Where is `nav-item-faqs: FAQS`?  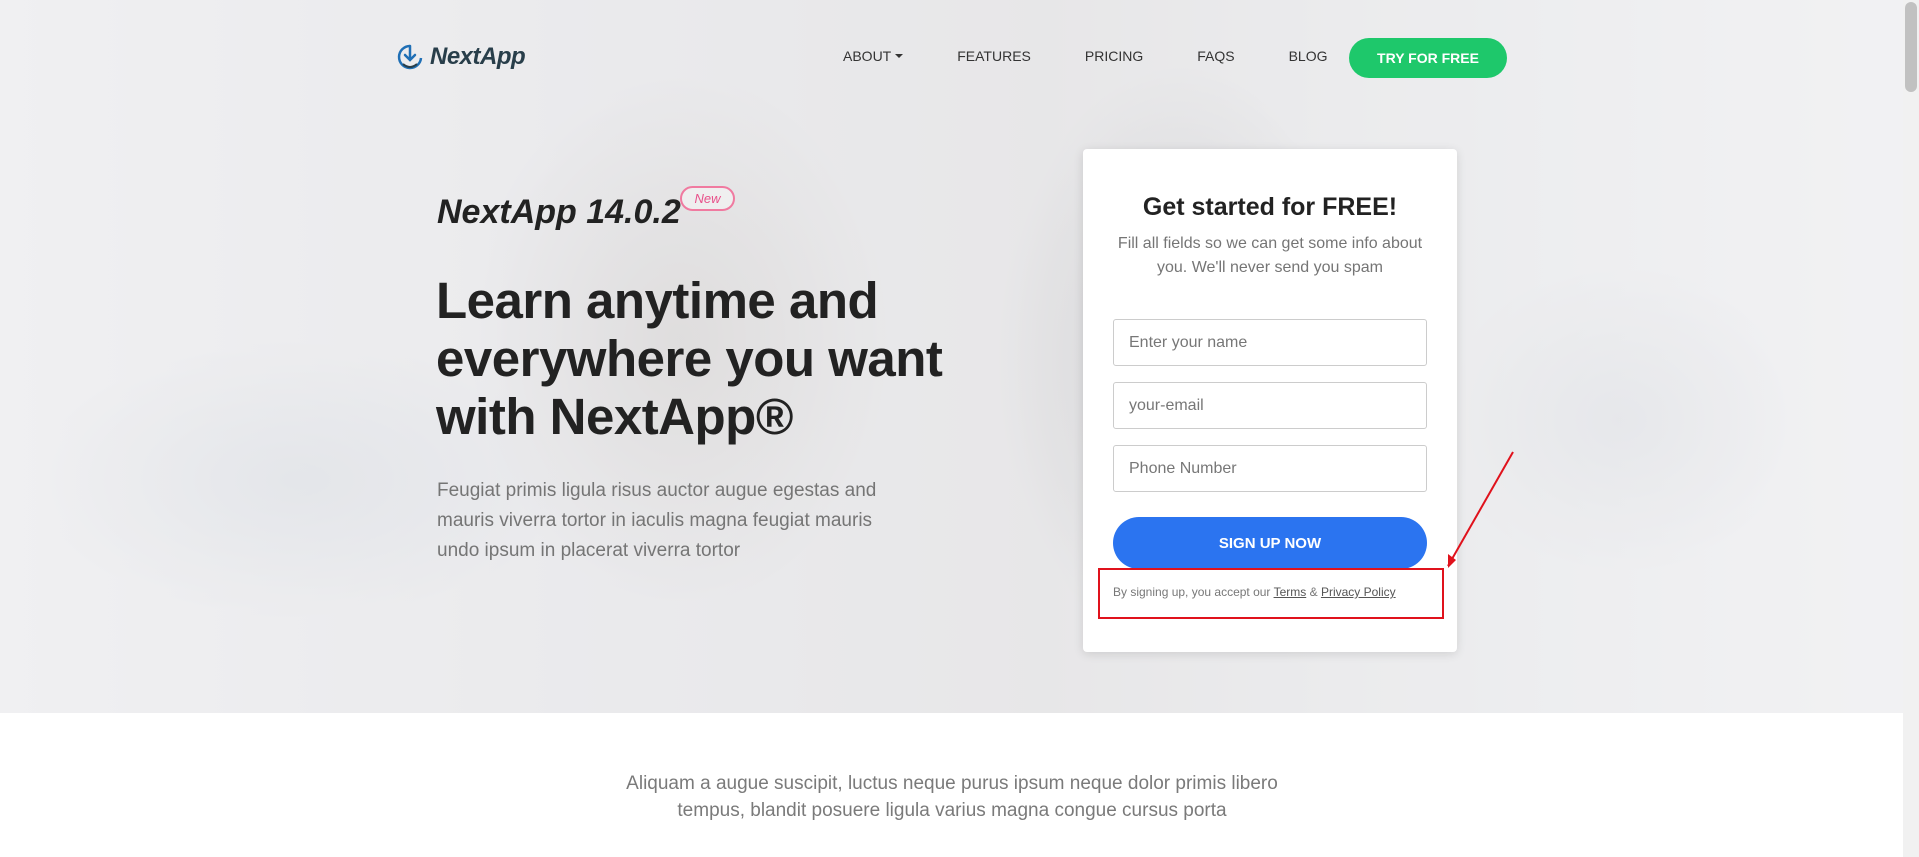 nav-item-faqs: FAQS is located at coordinates (1215, 56).